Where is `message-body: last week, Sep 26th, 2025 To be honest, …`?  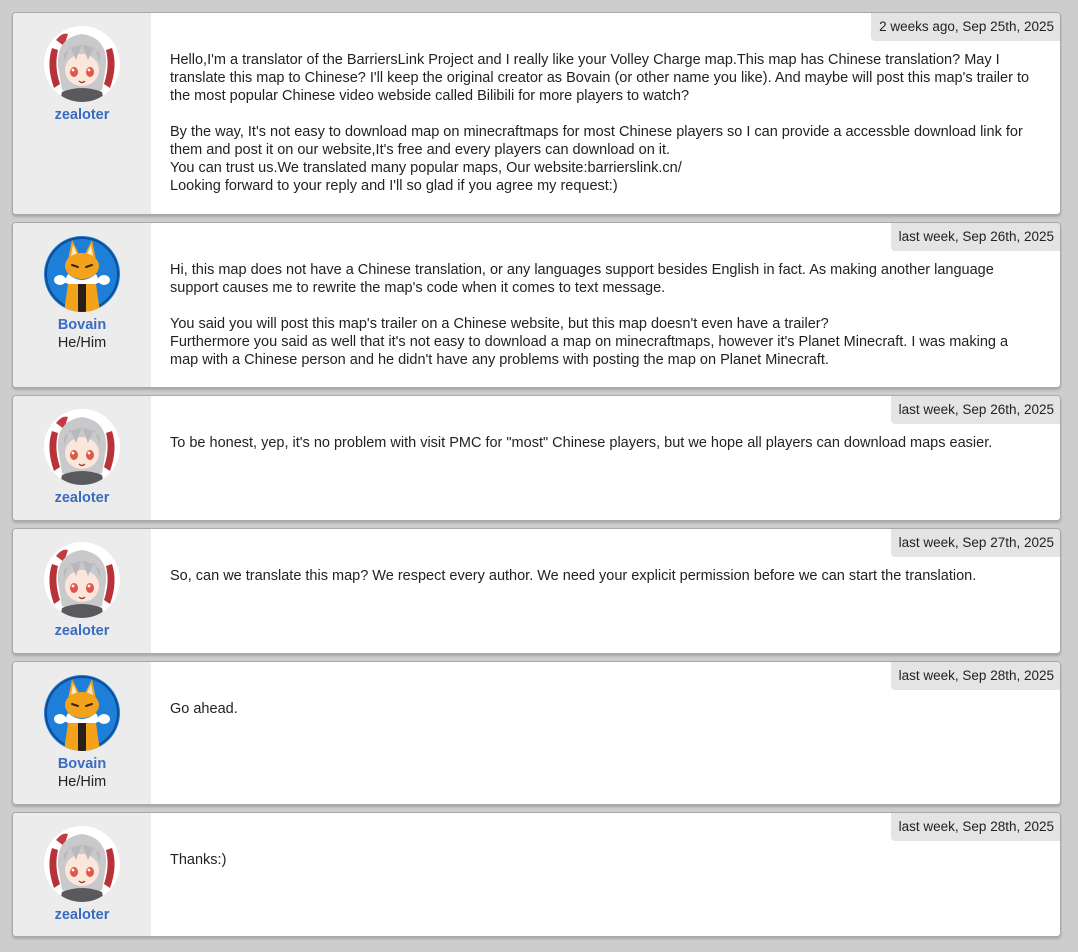
message-body: last week, Sep 26th, 2025 To be honest, … is located at coordinates (605, 458).